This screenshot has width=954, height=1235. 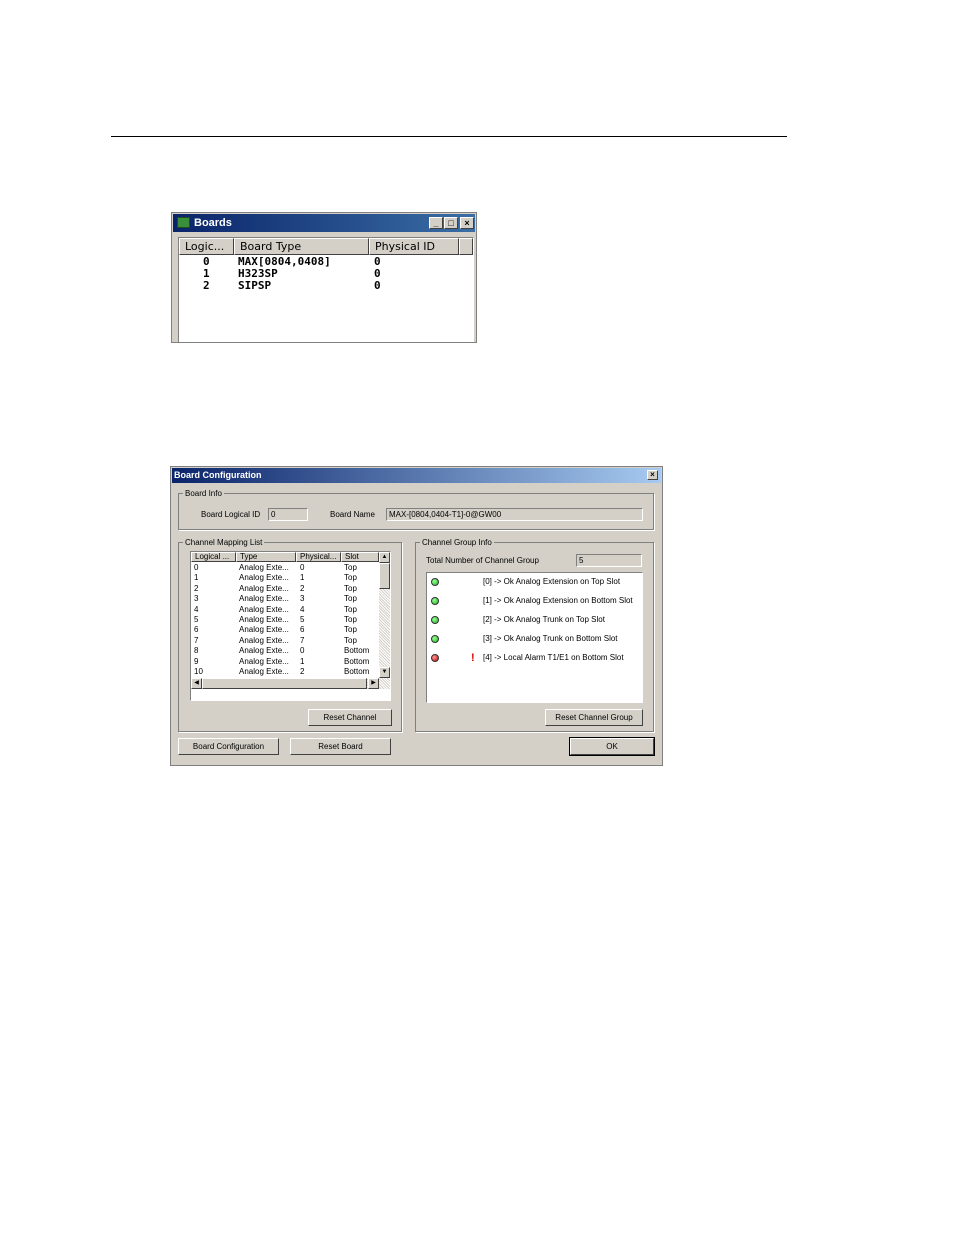 I want to click on channel-logical: 0, so click(x=196, y=567).